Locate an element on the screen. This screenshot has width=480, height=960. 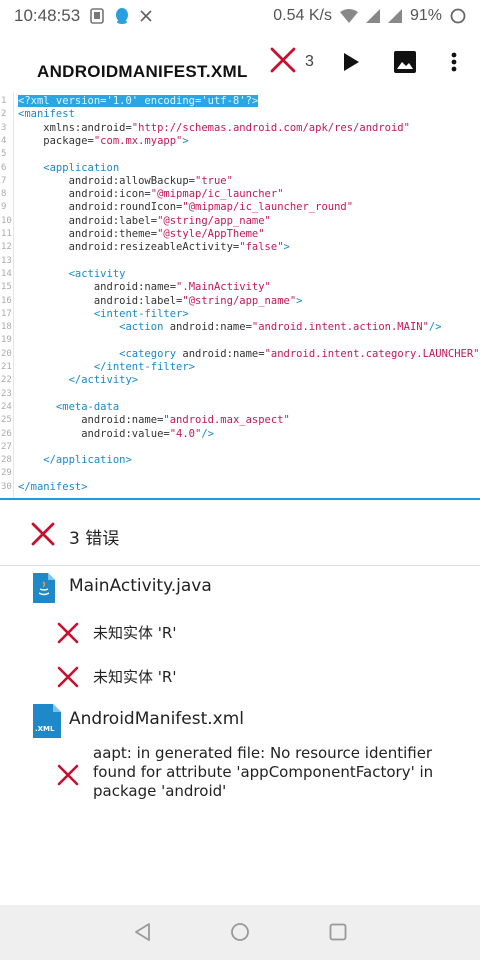
code-line: 26 android:value="4.0"/> is located at coordinates (240, 434).